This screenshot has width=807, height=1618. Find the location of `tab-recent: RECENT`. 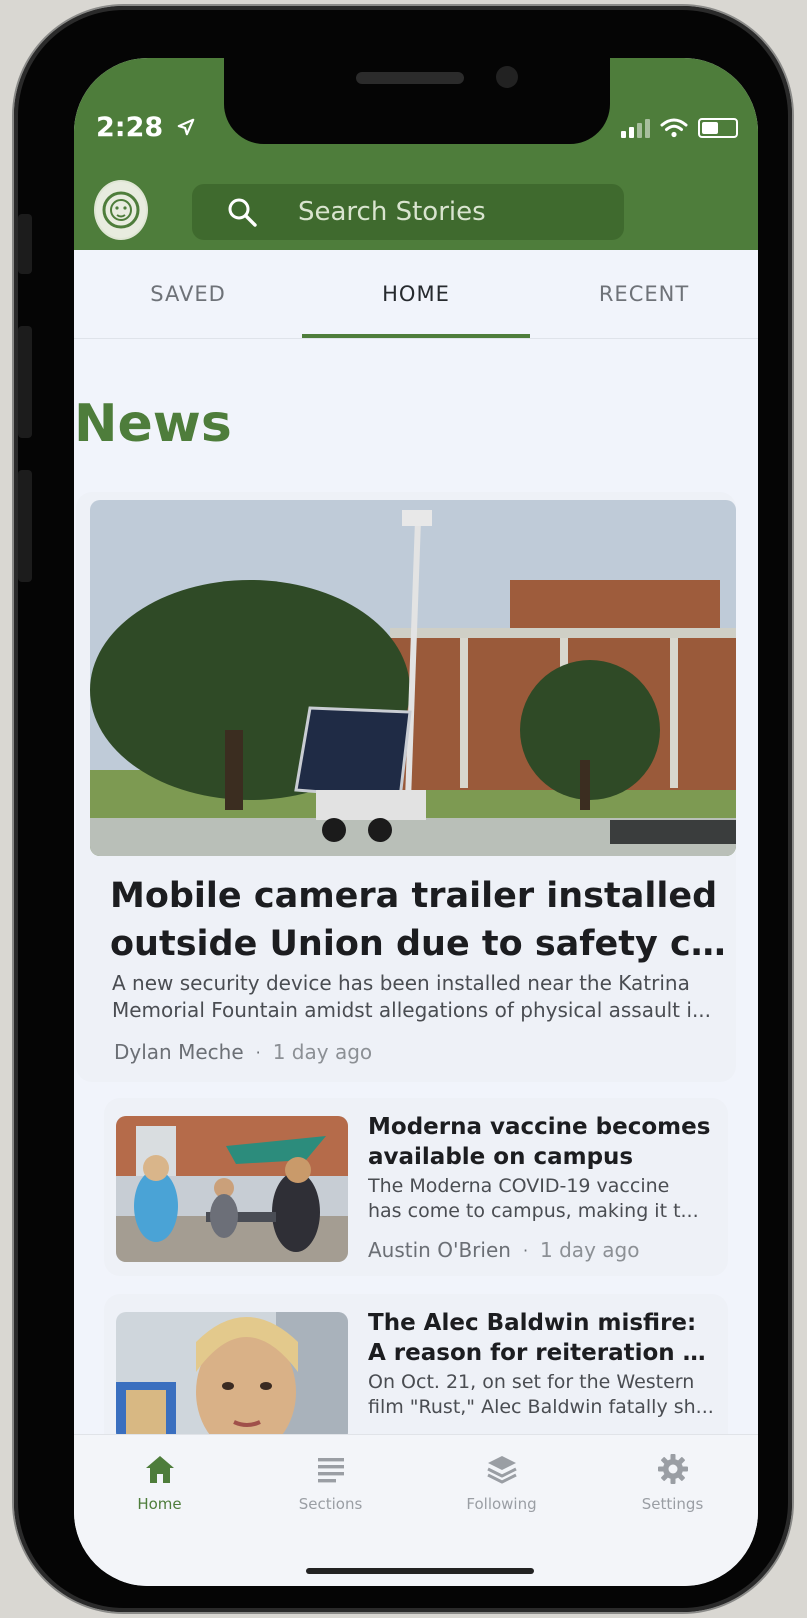

tab-recent: RECENT is located at coordinates (644, 294).